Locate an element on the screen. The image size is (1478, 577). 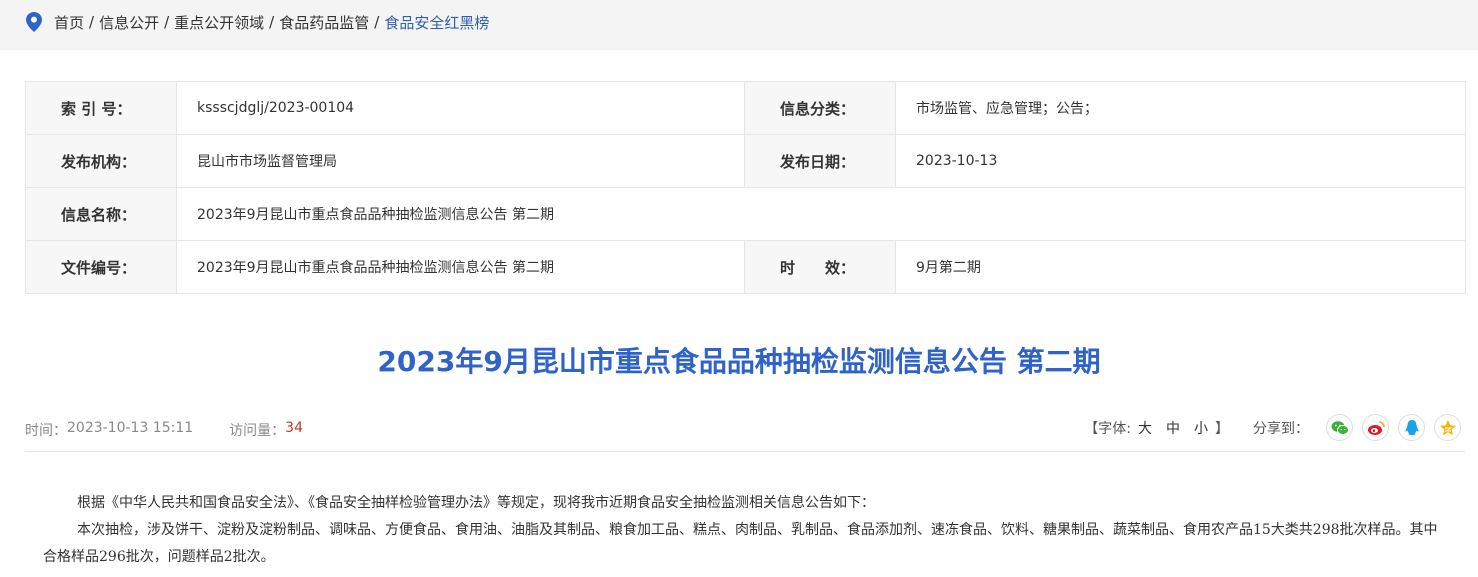
article-meta: 时间： 2023-10-13 15:11 访问量： 34 is located at coordinates (164, 430).